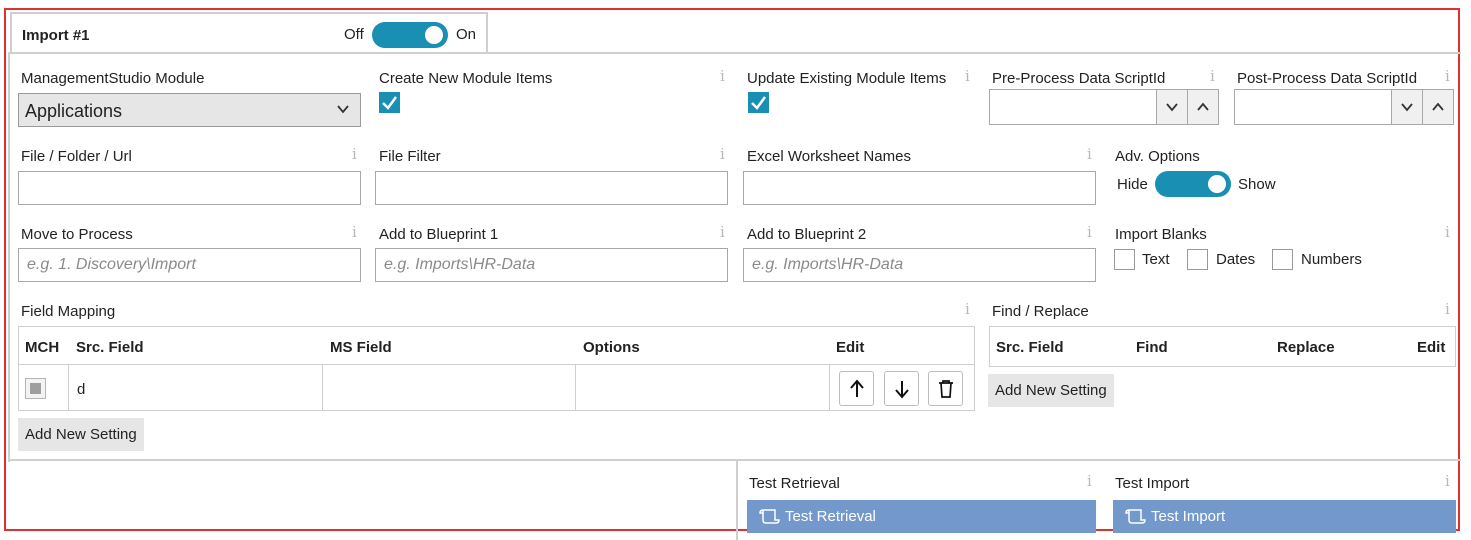  I want to click on module-select: Applications, so click(189, 110).